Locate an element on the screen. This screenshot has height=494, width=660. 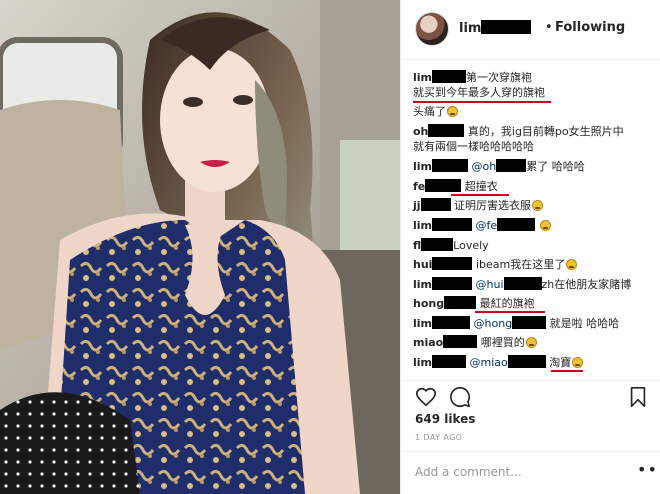
following-button: Following is located at coordinates (590, 27).